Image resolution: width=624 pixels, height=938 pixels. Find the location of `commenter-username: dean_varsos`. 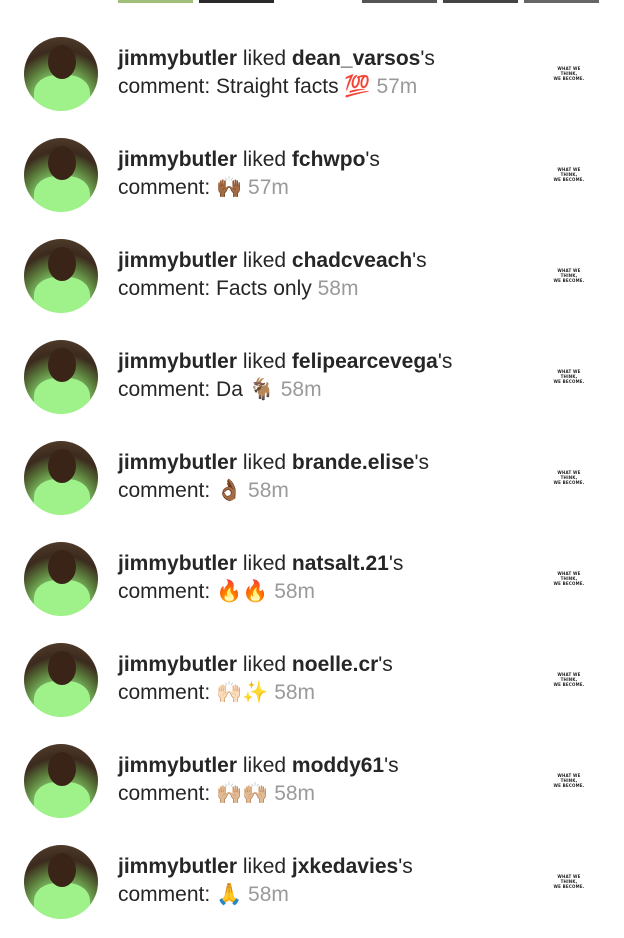

commenter-username: dean_varsos is located at coordinates (356, 58).